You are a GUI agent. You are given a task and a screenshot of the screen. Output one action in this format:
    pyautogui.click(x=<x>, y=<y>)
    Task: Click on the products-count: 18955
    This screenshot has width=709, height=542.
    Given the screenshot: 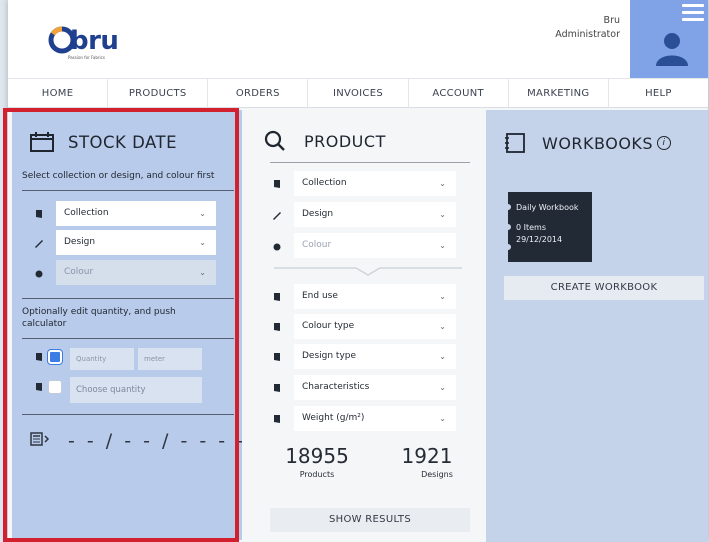 What is the action you would take?
    pyautogui.click(x=317, y=456)
    